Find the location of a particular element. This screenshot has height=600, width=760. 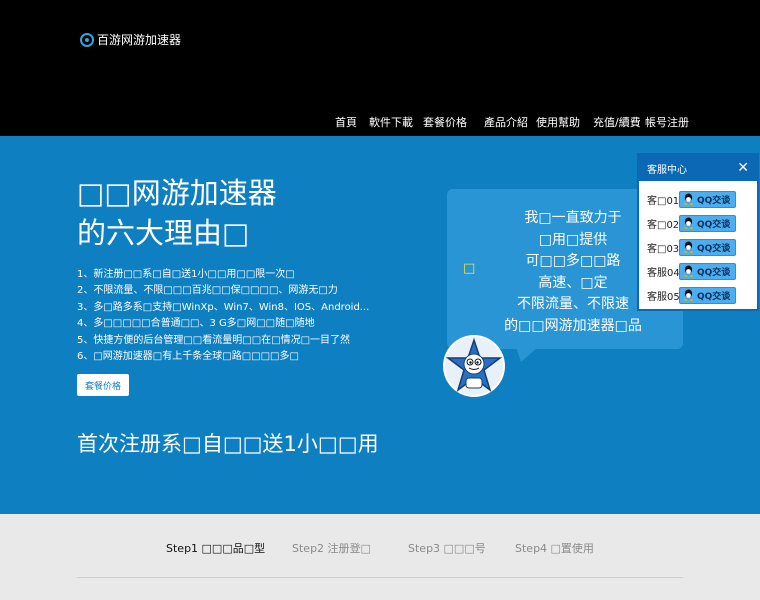

service-agent-row: 客□03□ QQ交谈 is located at coordinates (692, 247).